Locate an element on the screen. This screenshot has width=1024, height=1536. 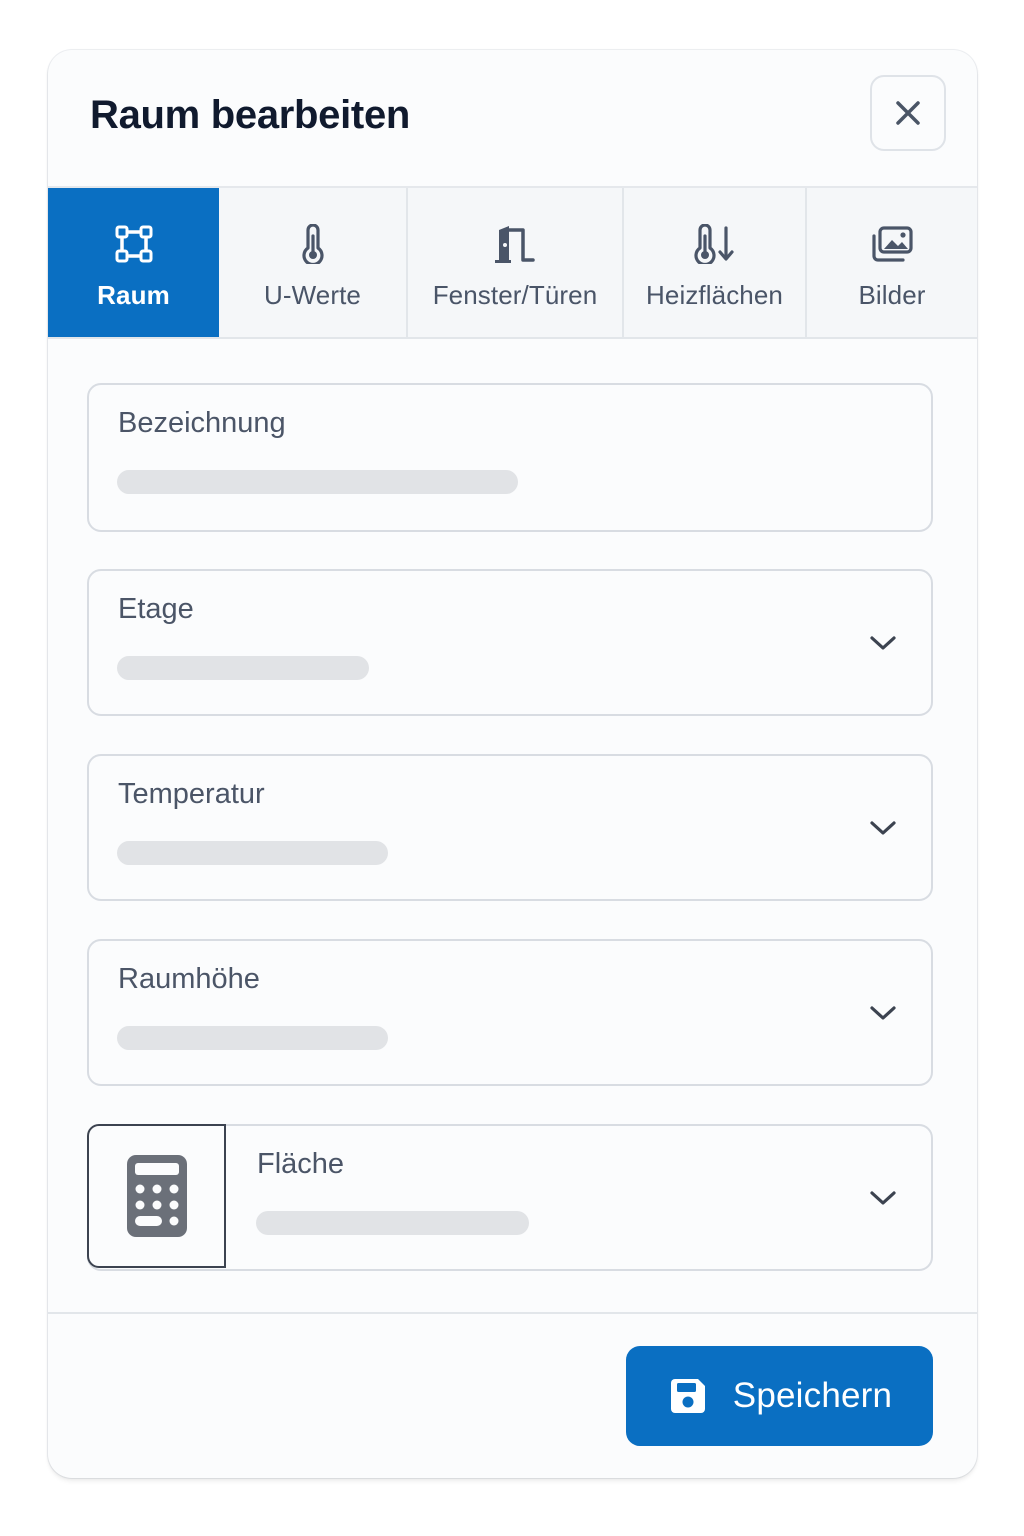
thermometer-down-icon is located at coordinates (715, 244).